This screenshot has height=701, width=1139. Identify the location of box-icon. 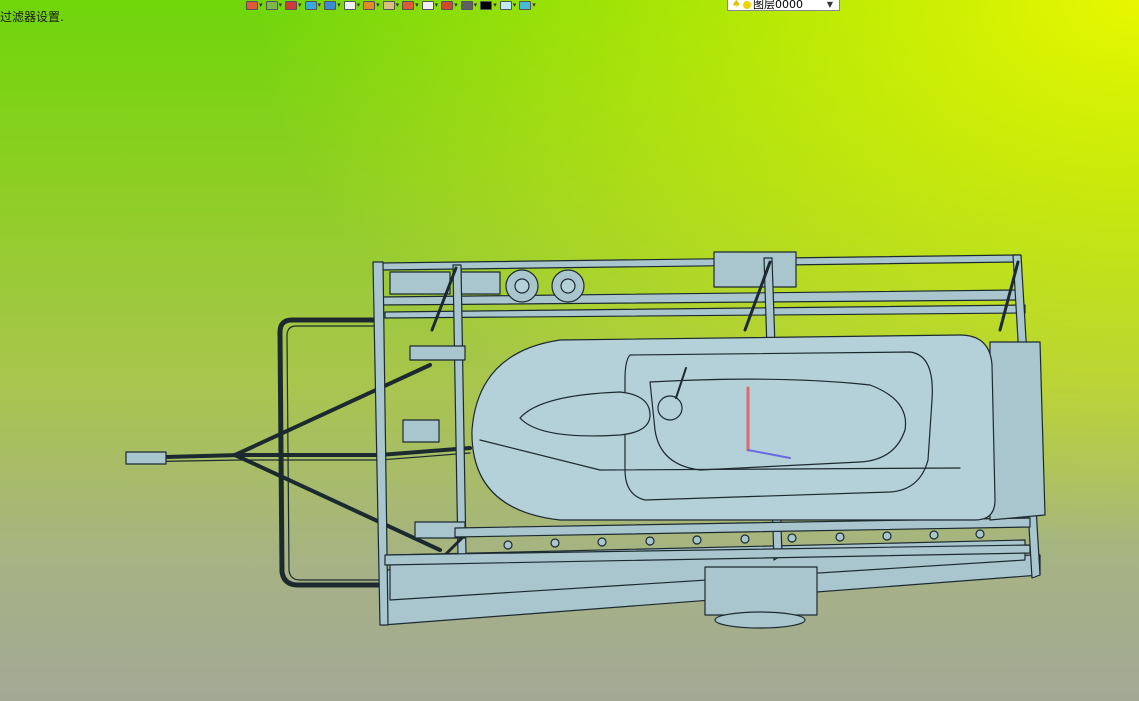
(349, 5).